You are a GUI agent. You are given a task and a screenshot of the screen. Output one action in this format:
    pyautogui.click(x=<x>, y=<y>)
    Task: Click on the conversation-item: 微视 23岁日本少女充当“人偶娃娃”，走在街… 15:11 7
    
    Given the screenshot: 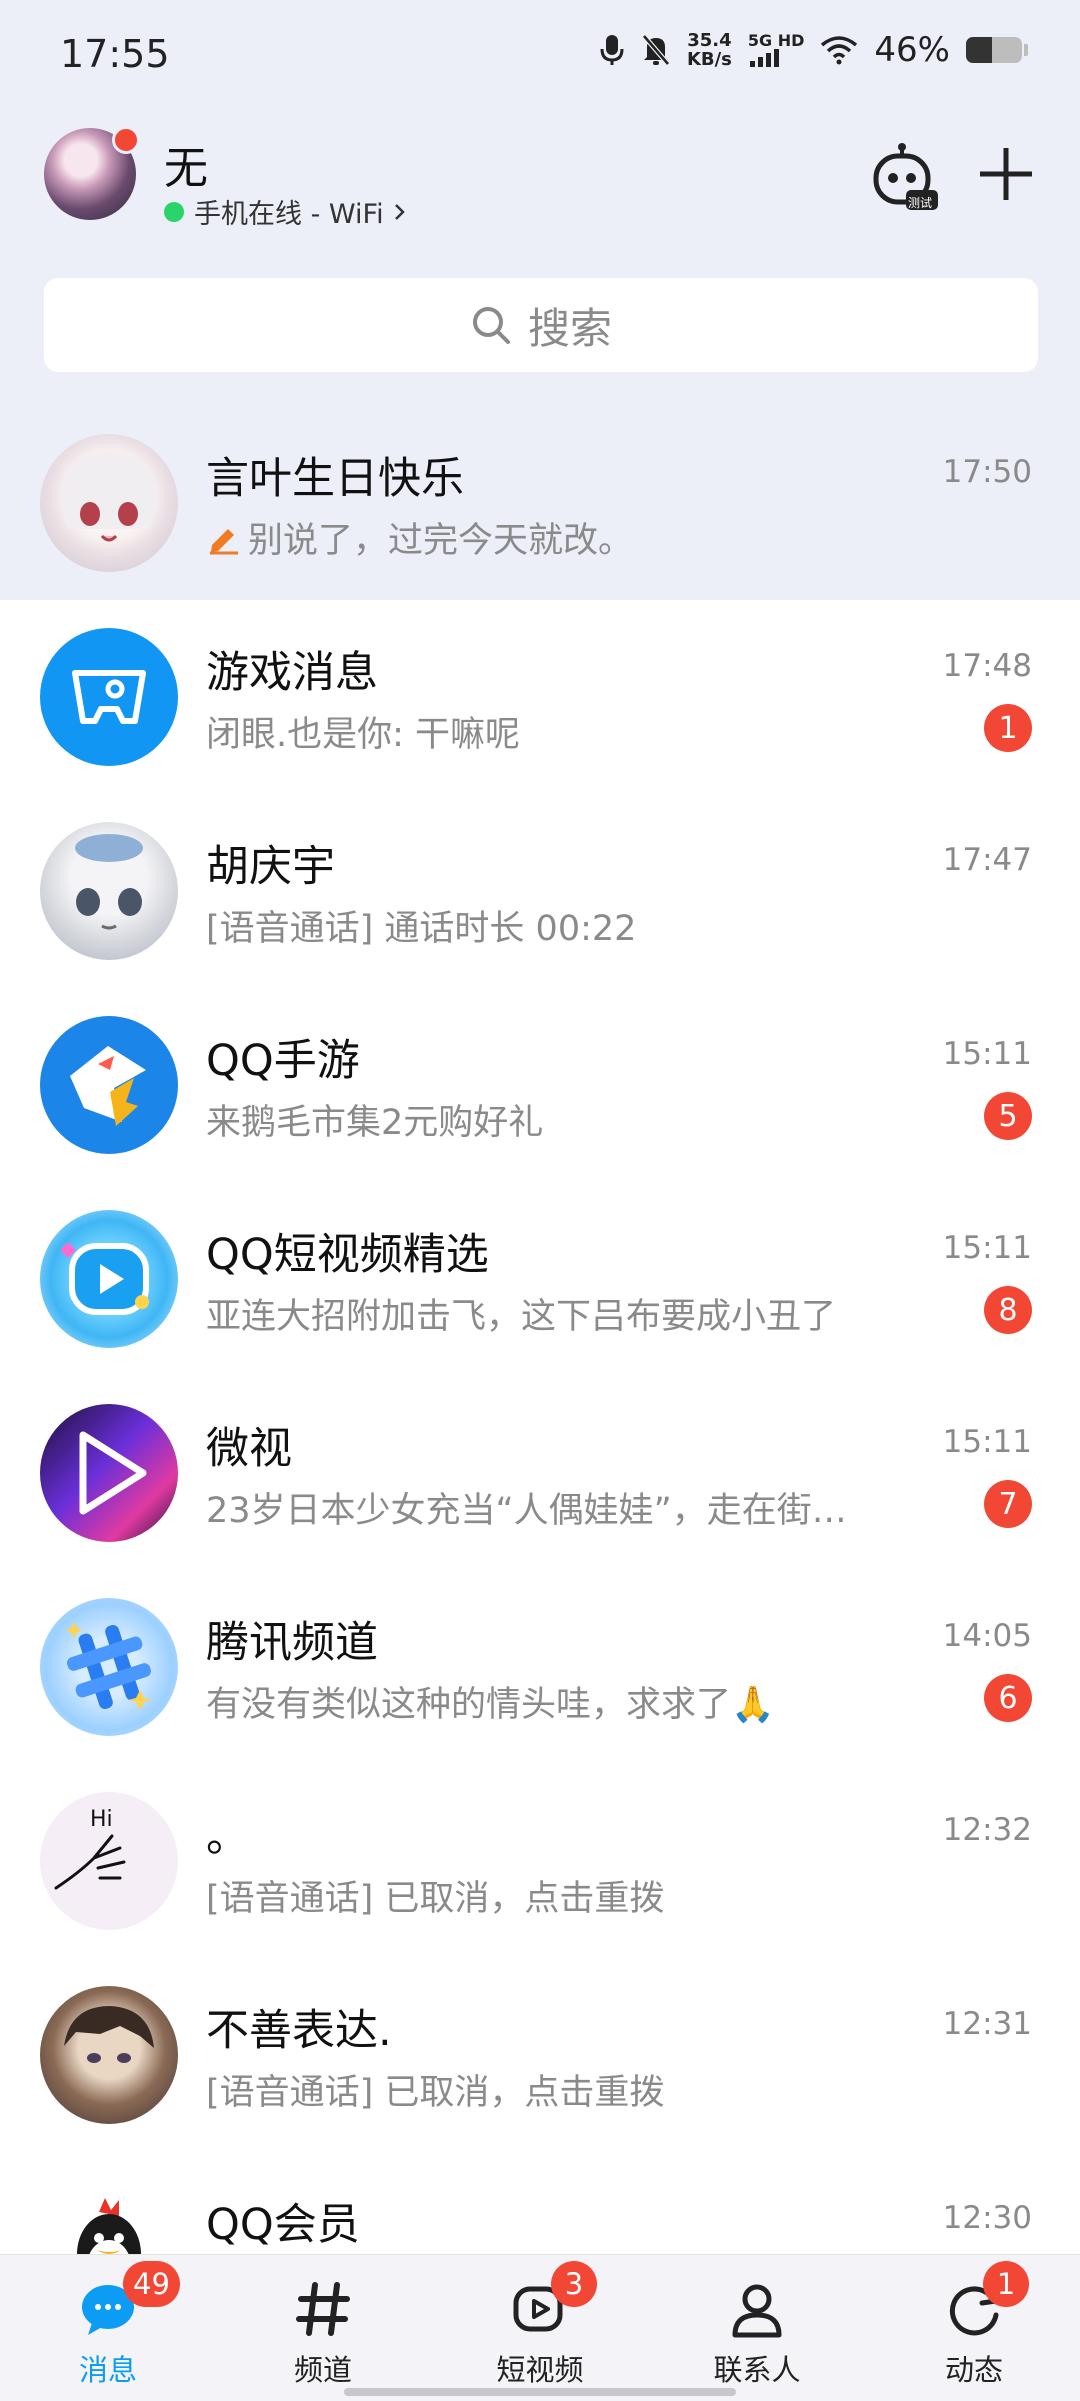 What is the action you would take?
    pyautogui.click(x=540, y=1473)
    